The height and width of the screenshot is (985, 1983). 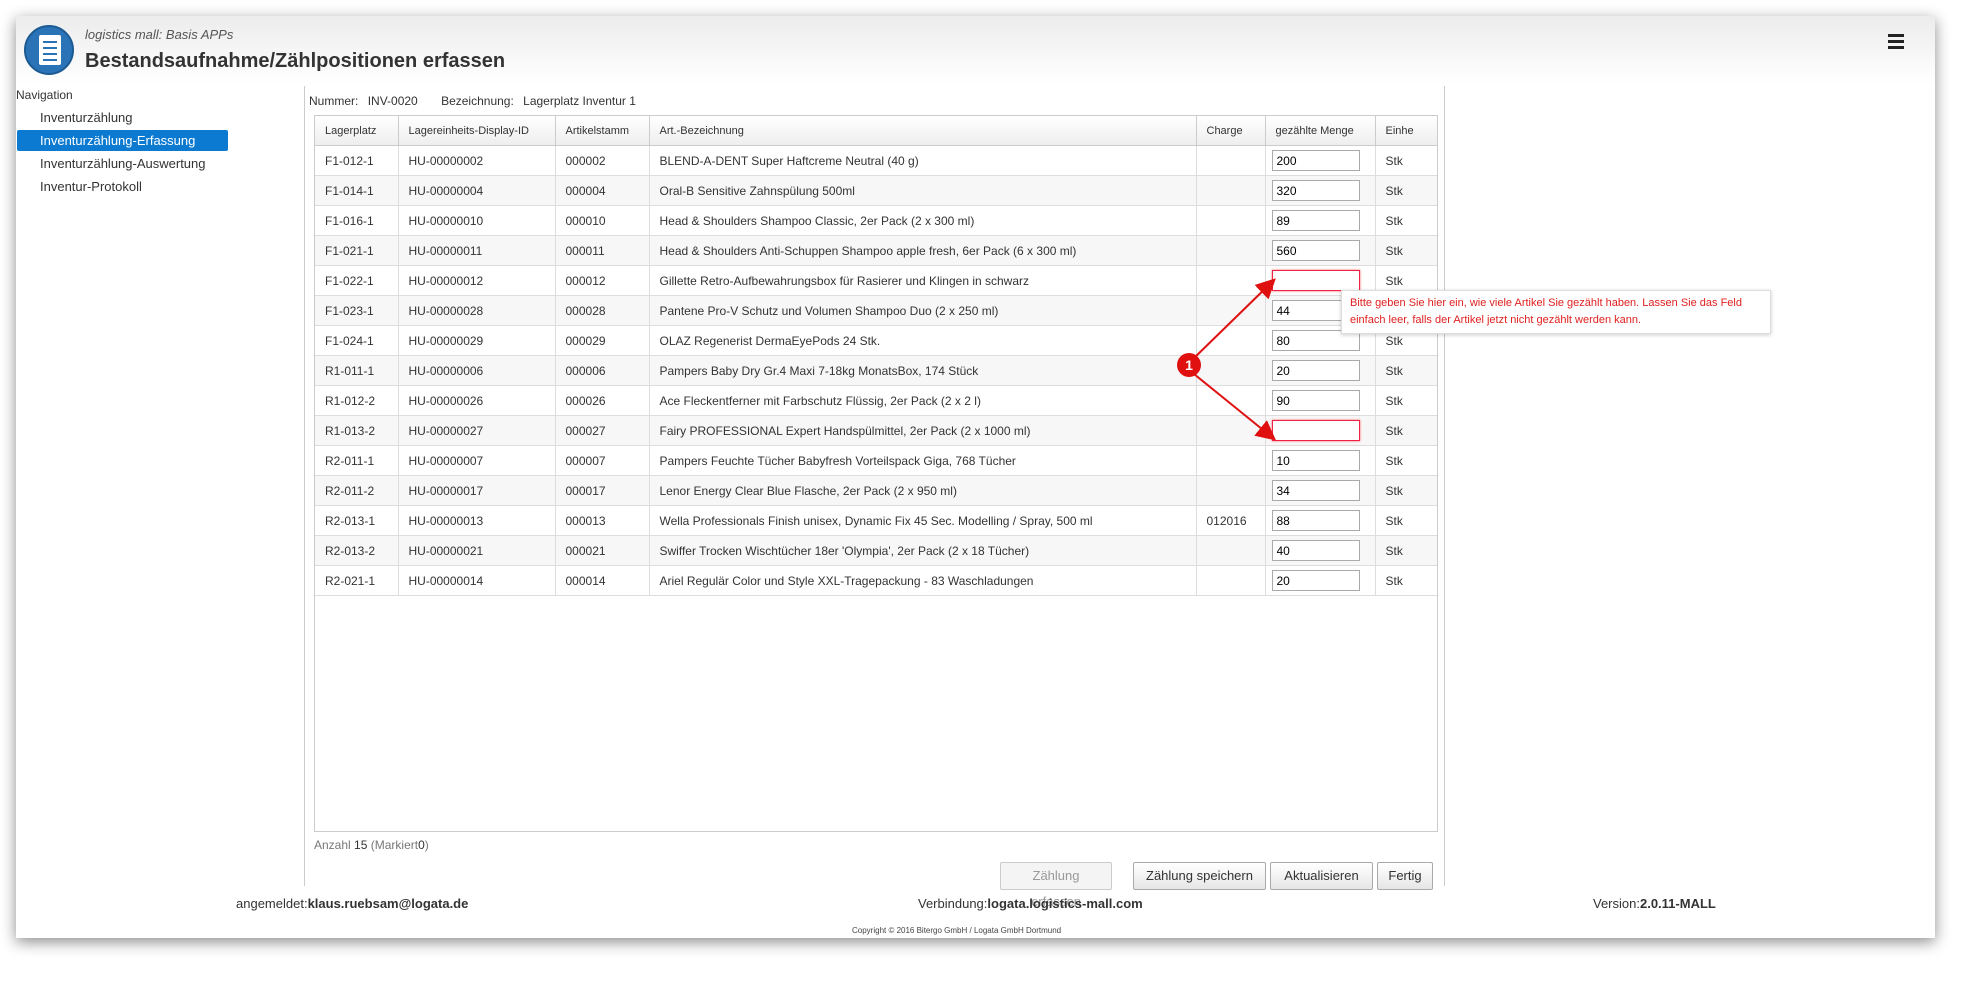 I want to click on sidebar-item-inventurzaehlung-erfassung: Inventurzählung-Erfassung, so click(x=122, y=140).